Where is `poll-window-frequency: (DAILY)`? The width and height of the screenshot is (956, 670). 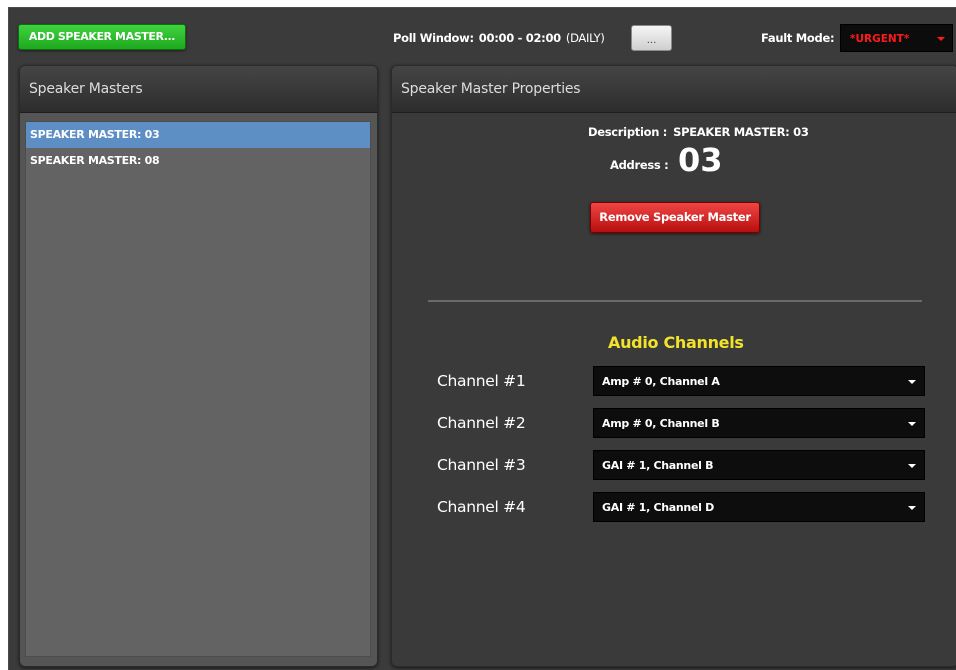 poll-window-frequency: (DAILY) is located at coordinates (585, 38).